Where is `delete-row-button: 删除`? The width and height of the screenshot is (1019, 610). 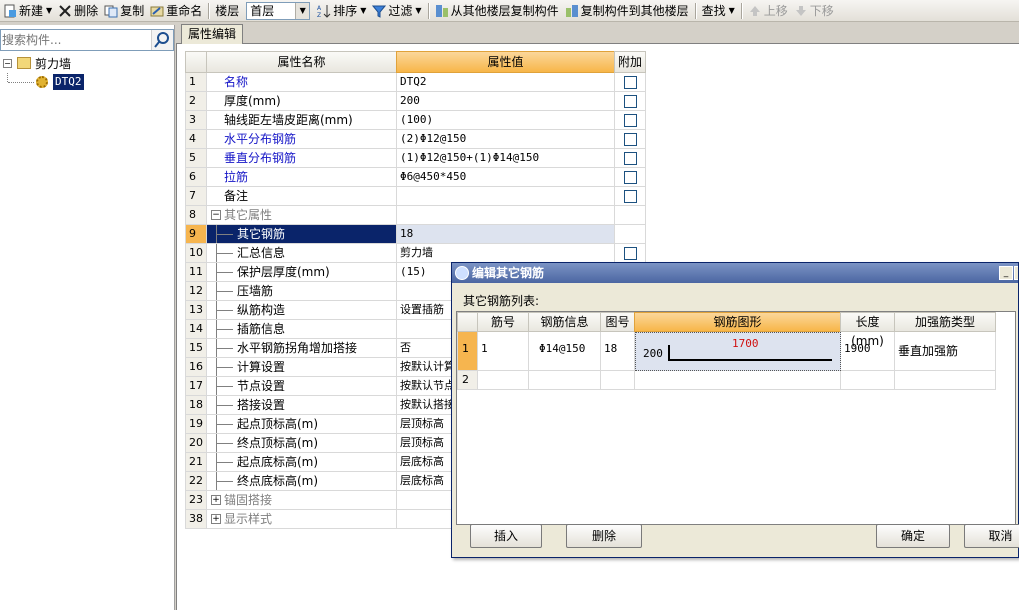 delete-row-button: 删除 is located at coordinates (604, 536).